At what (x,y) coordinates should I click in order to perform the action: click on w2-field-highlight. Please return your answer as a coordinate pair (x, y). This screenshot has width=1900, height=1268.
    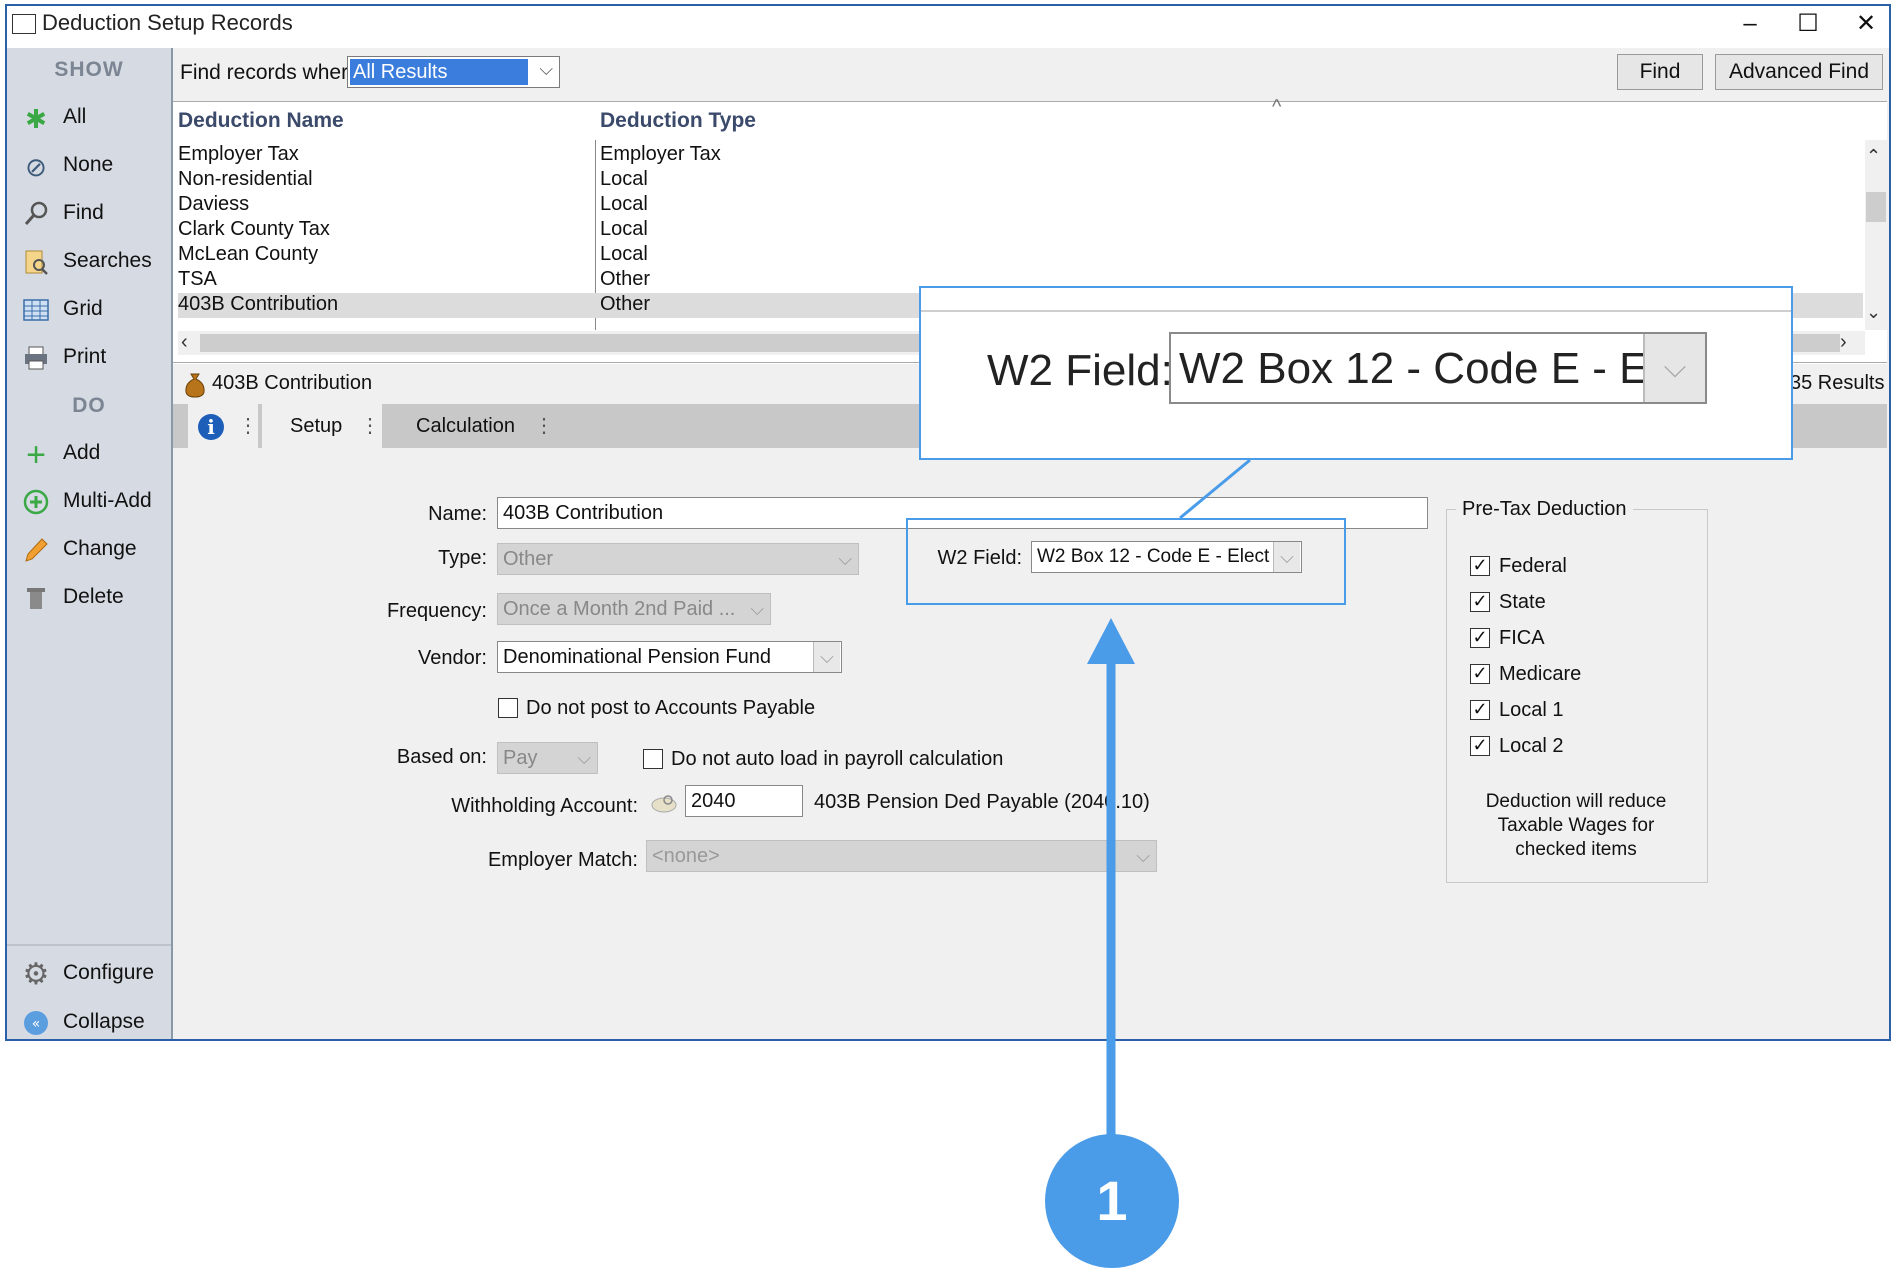
    Looking at the image, I should click on (1126, 561).